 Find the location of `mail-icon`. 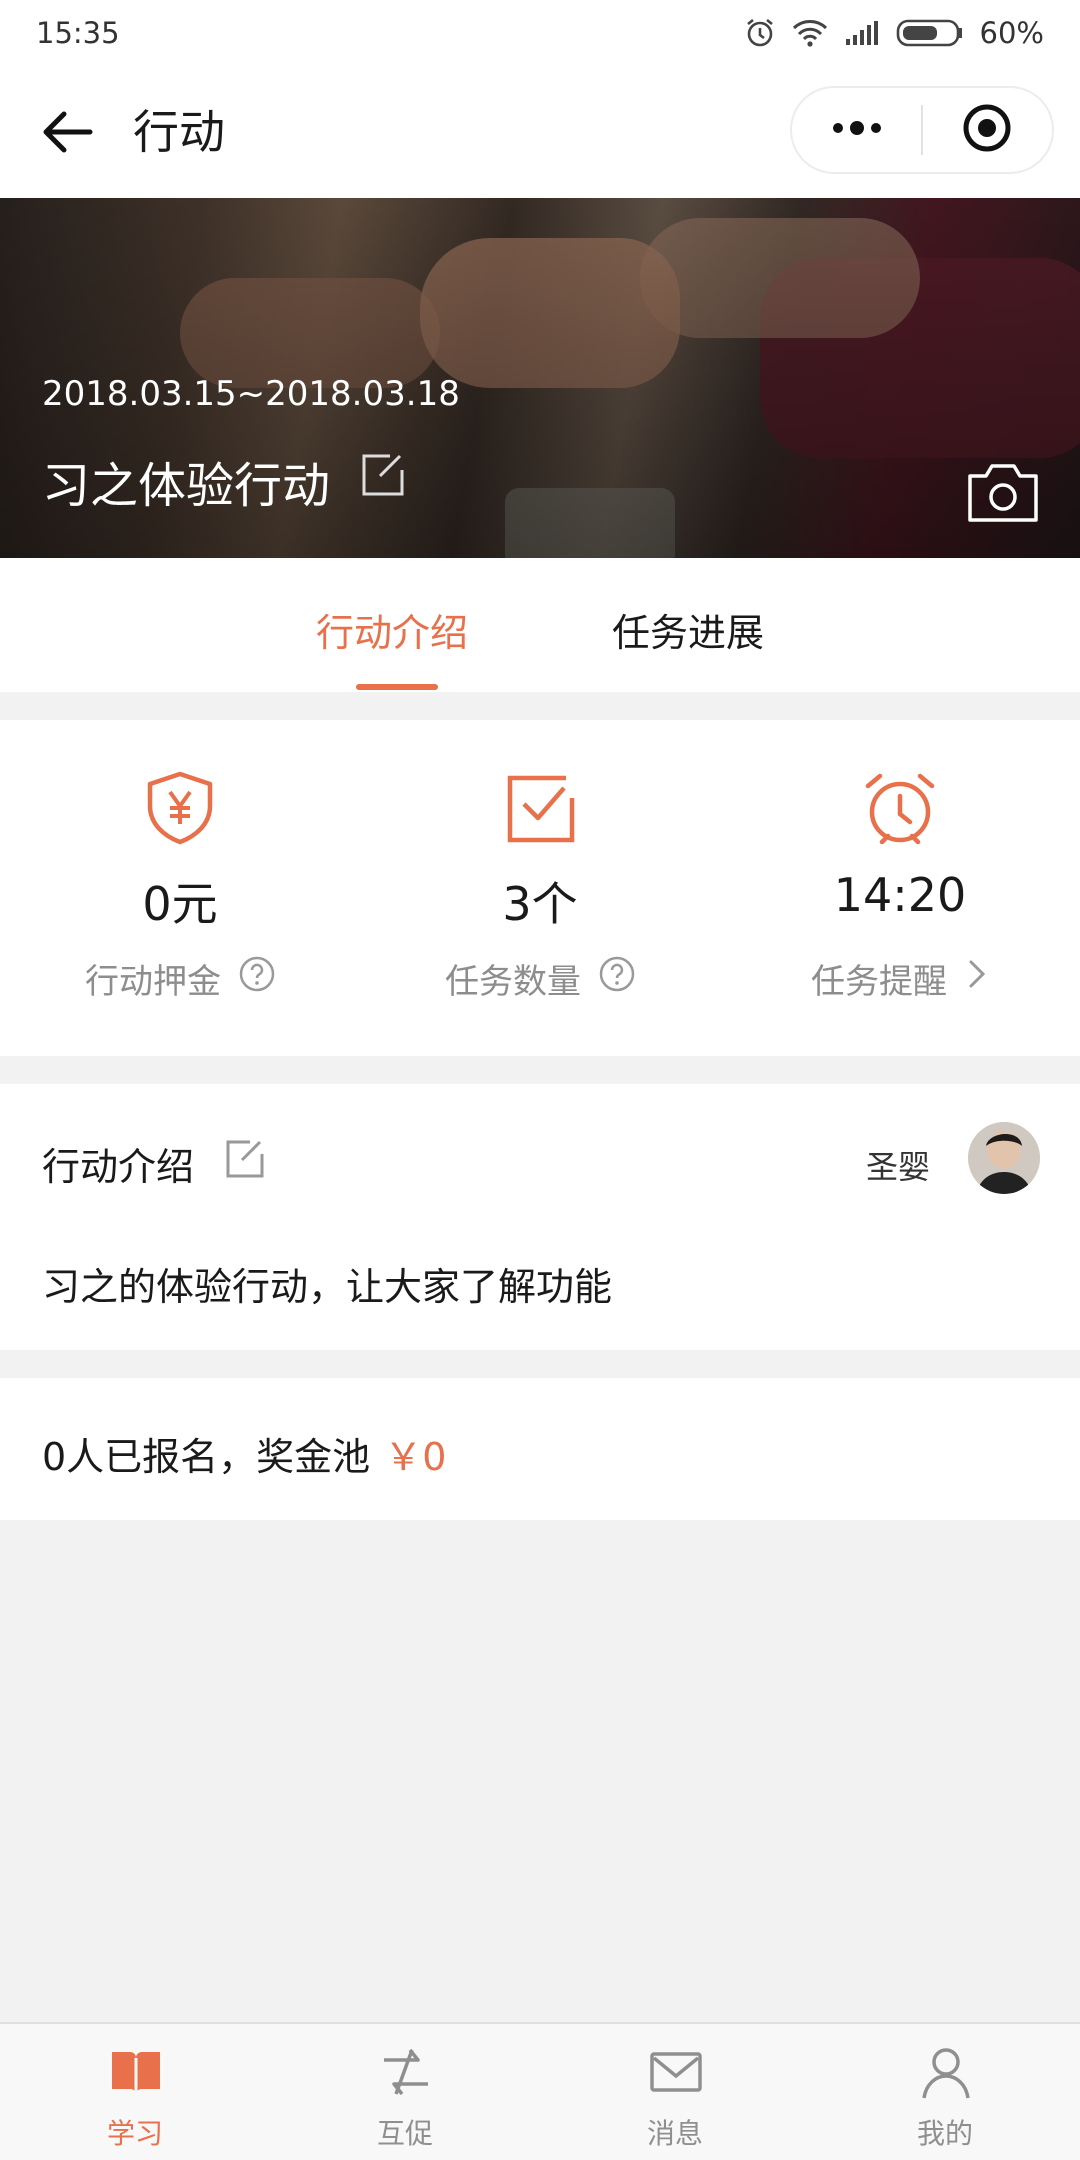

mail-icon is located at coordinates (676, 2072).